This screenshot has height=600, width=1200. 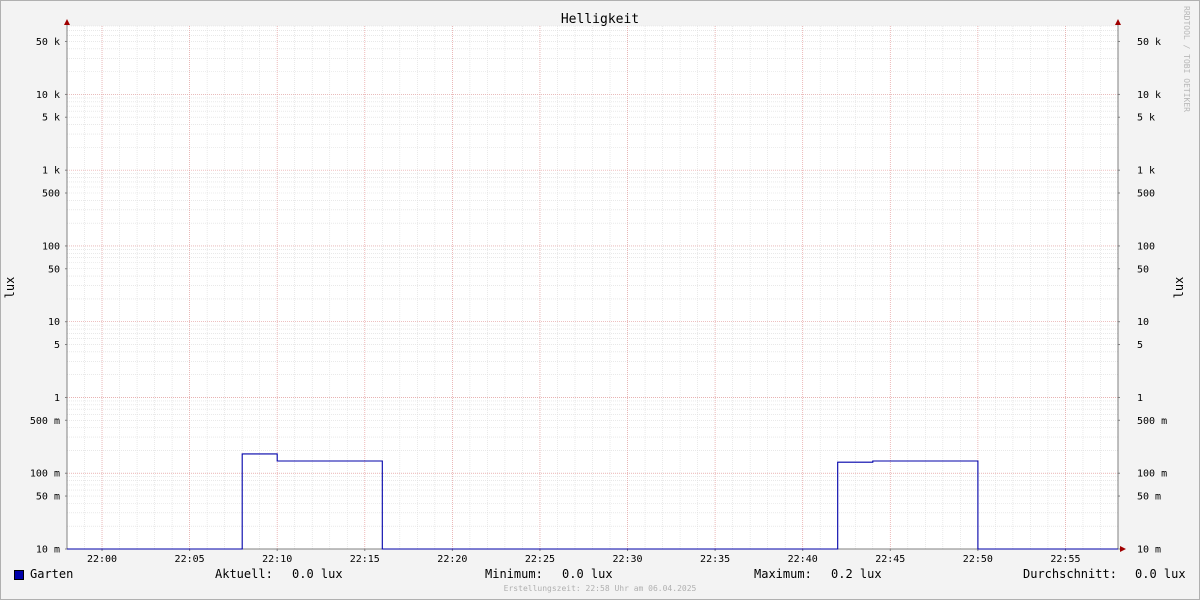 What do you see at coordinates (1065, 559) in the screenshot?
I see `x-tick-label: 22:55` at bounding box center [1065, 559].